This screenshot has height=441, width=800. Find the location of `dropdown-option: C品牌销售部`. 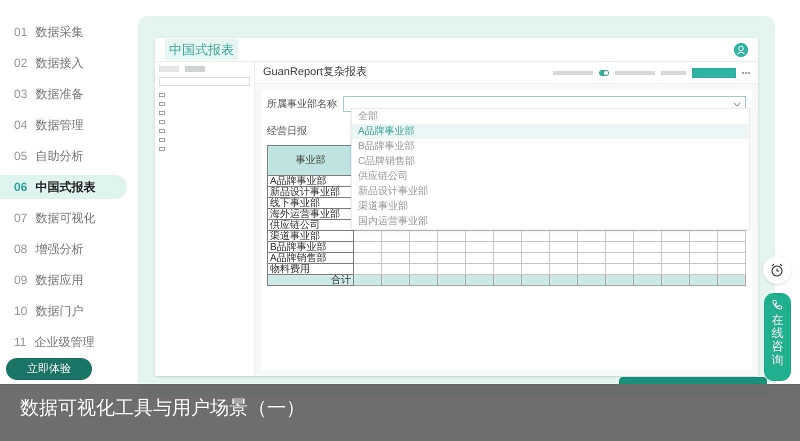

dropdown-option: C品牌销售部 is located at coordinates (550, 161).